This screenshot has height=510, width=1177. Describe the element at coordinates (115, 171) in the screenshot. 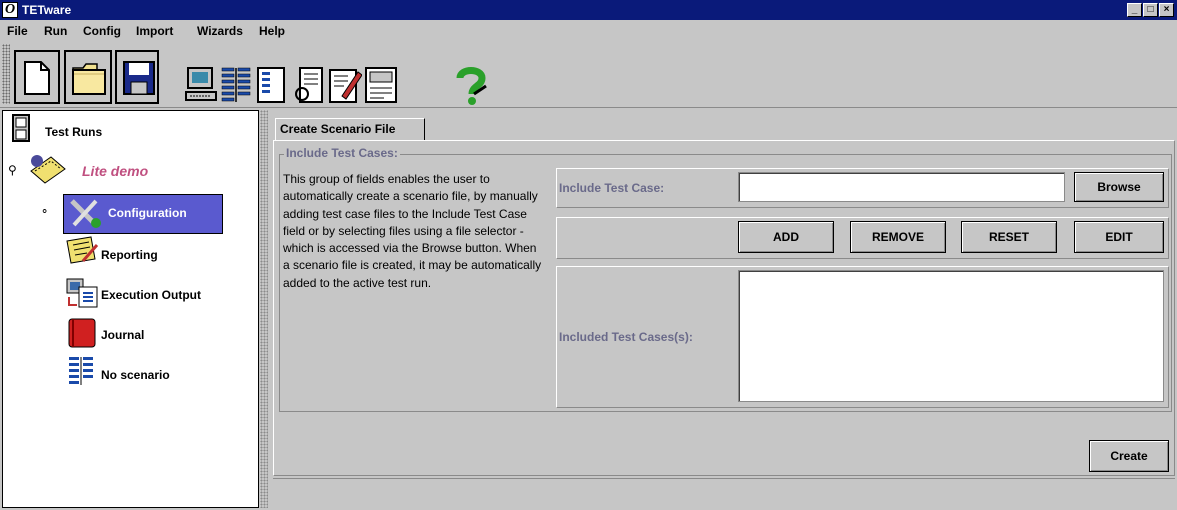

I see `tree-run-lite-demo: Lite demo` at that location.